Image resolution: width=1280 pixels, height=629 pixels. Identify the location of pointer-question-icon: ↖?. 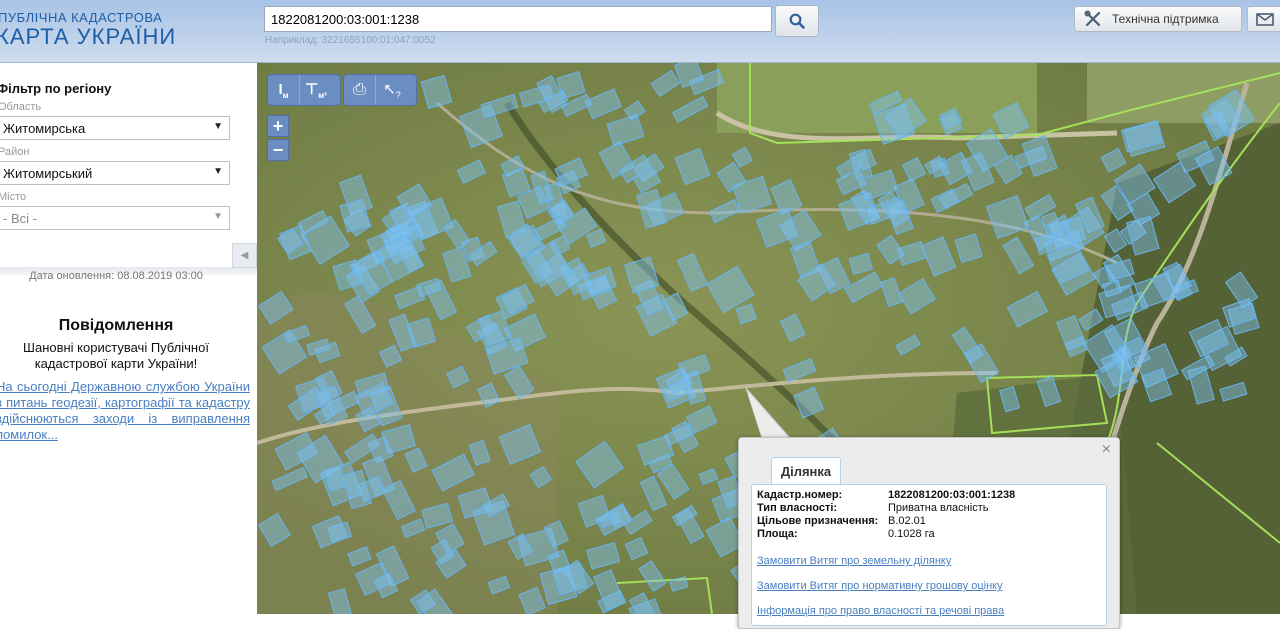
(392, 90).